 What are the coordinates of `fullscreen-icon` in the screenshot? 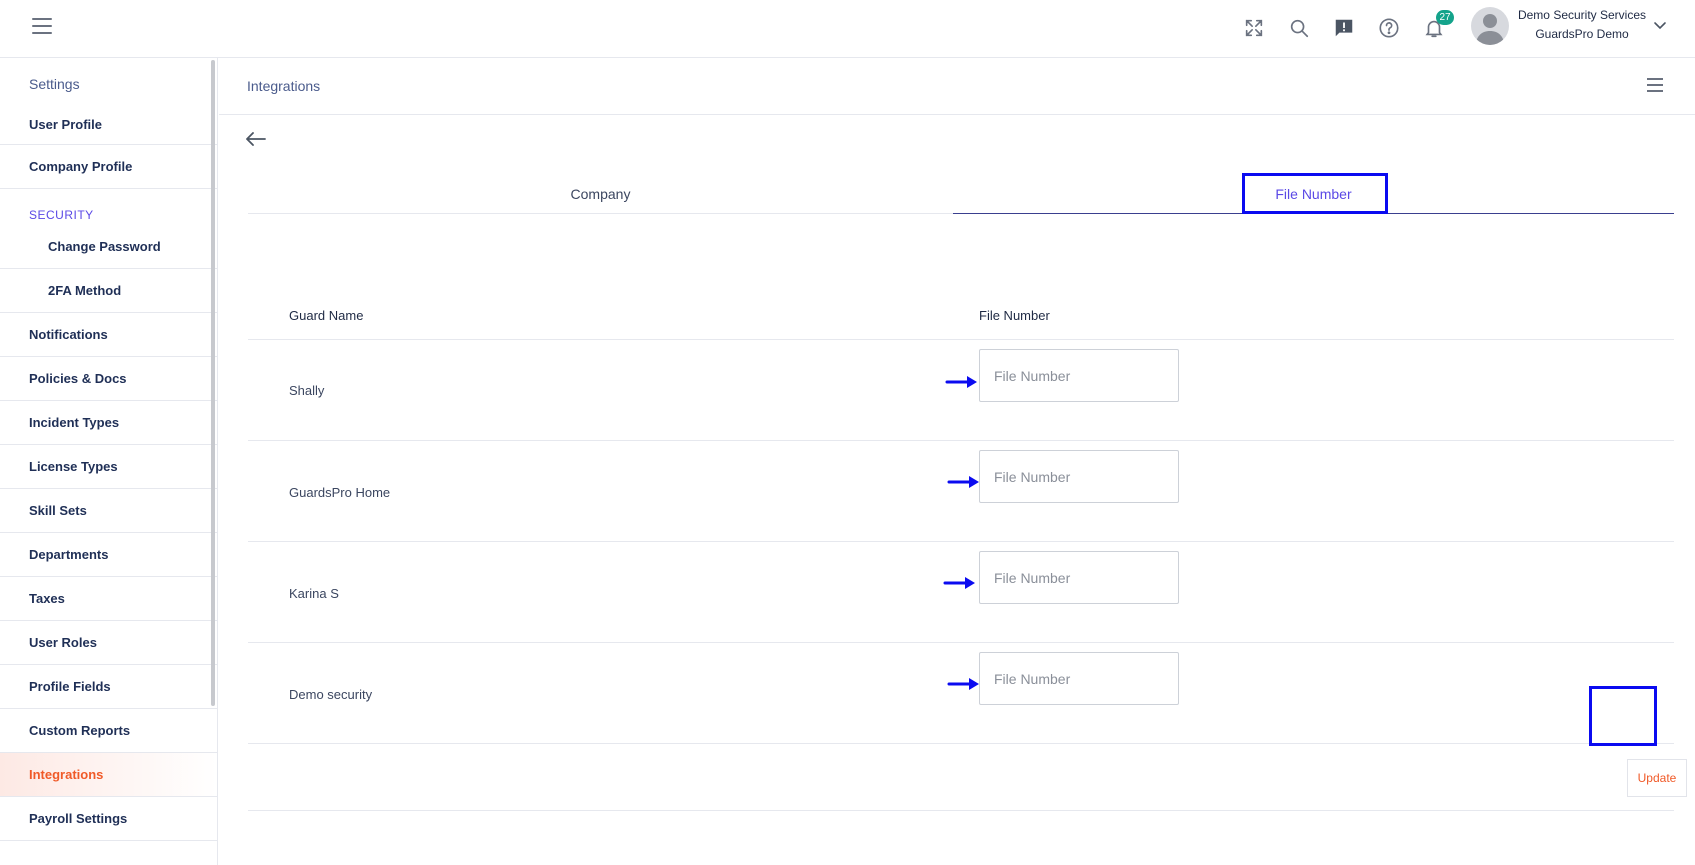 It's located at (1254, 28).